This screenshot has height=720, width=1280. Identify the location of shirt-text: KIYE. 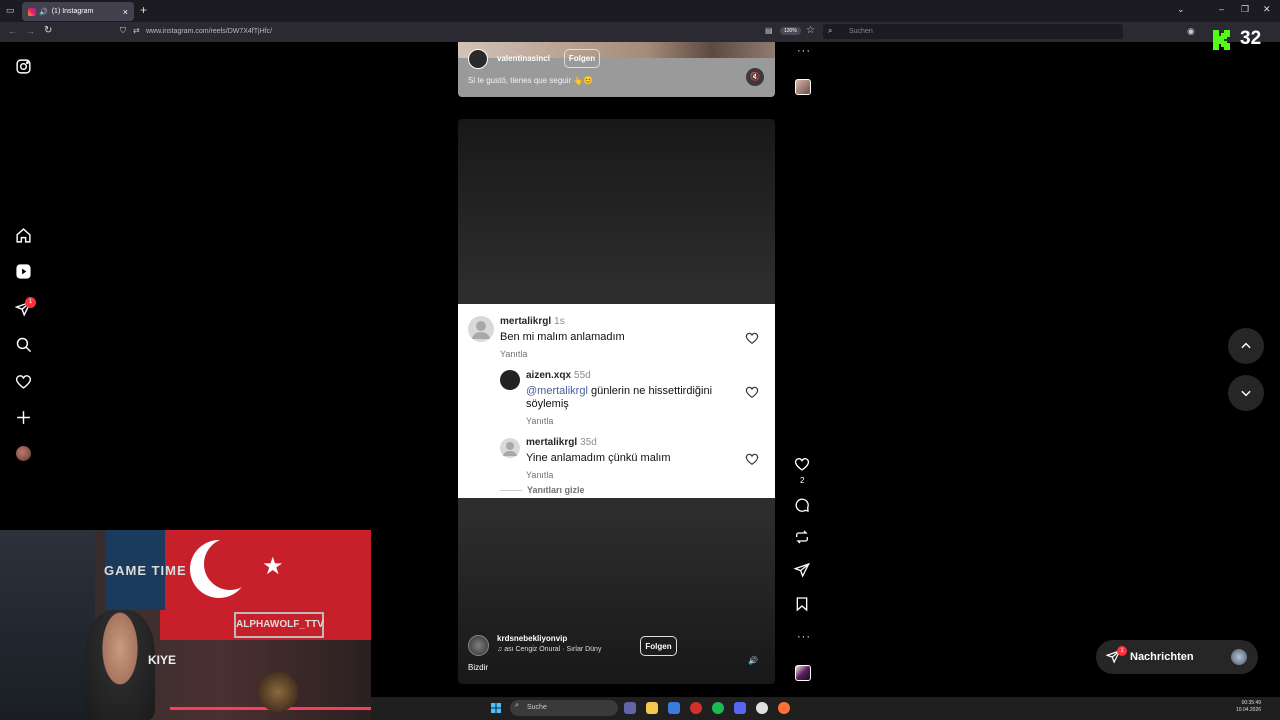
(162, 660).